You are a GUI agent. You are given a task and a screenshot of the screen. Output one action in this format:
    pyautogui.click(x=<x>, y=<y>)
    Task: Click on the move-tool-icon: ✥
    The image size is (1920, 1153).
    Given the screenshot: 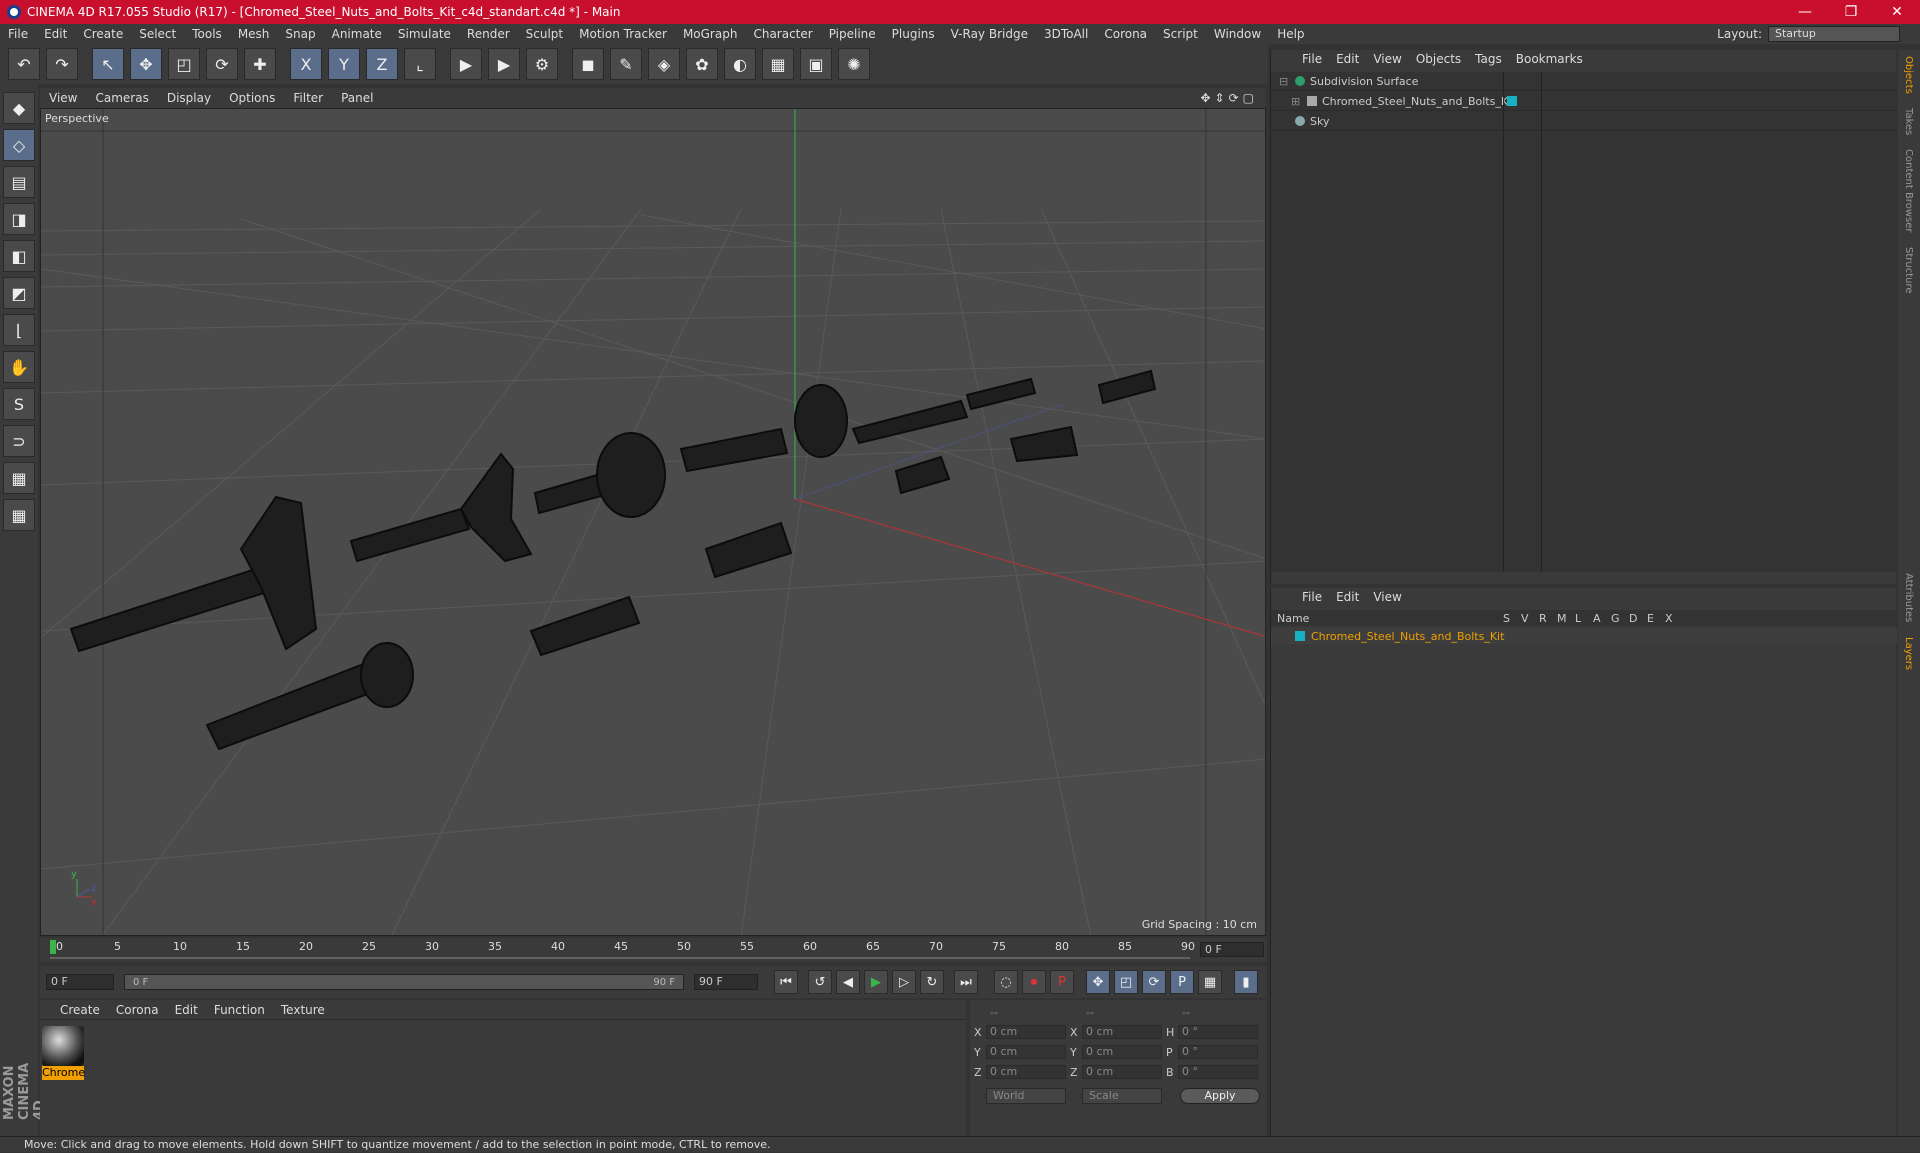 What is the action you would take?
    pyautogui.click(x=146, y=64)
    